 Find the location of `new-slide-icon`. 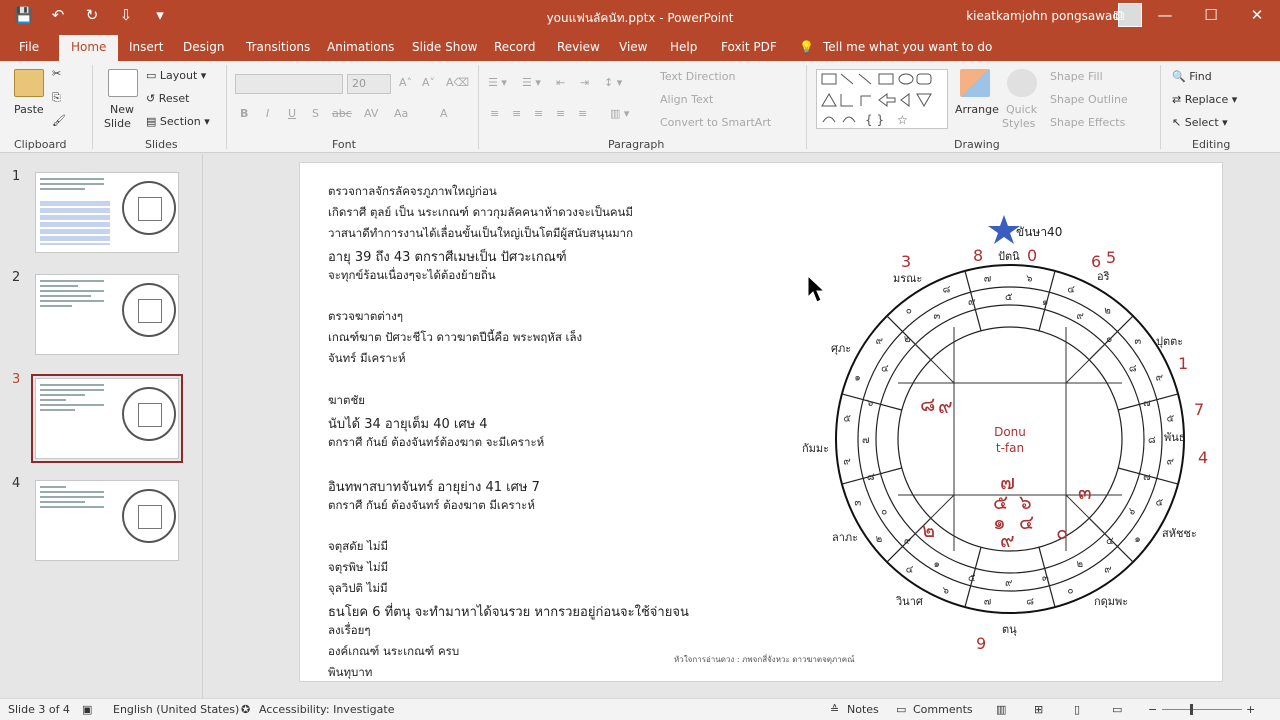

new-slide-icon is located at coordinates (123, 83).